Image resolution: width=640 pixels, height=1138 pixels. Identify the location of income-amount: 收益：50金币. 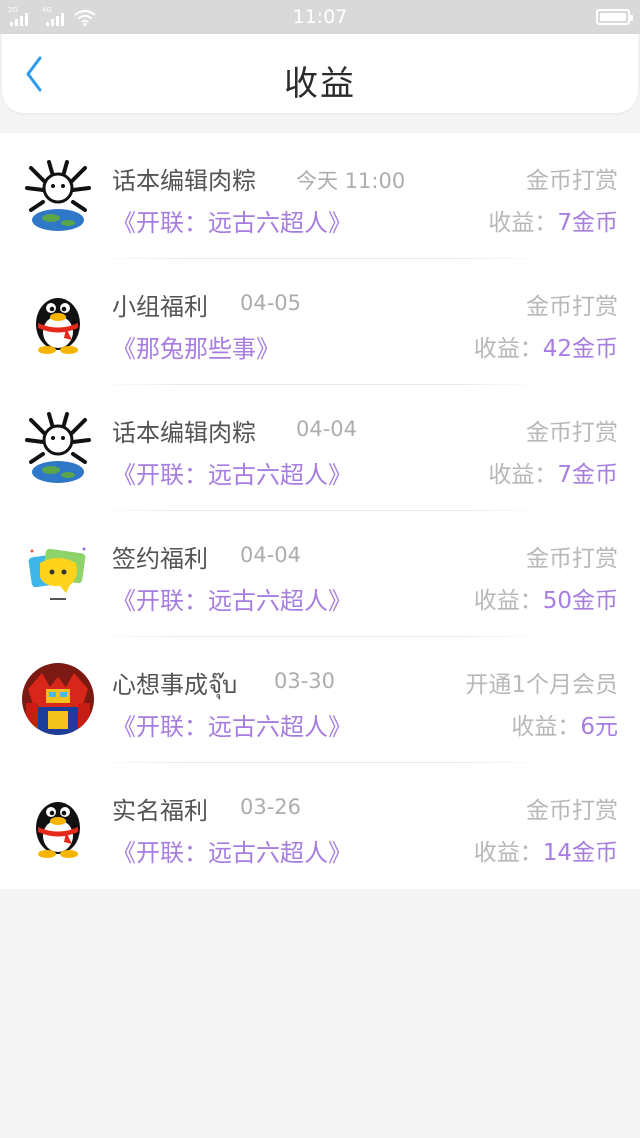
(546, 598).